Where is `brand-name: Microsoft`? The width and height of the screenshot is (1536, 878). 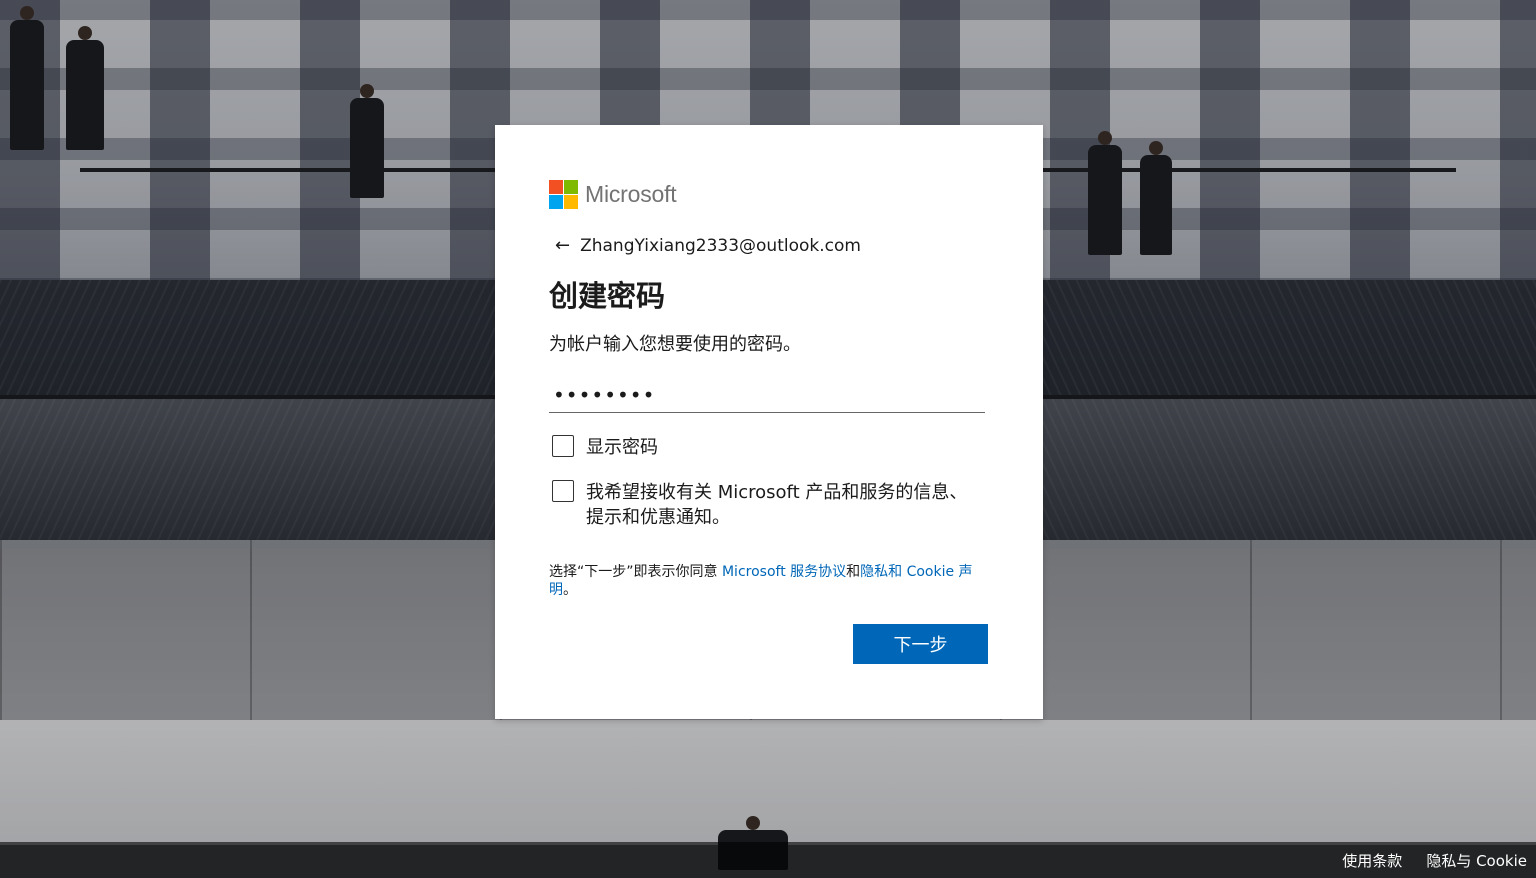
brand-name: Microsoft is located at coordinates (631, 194).